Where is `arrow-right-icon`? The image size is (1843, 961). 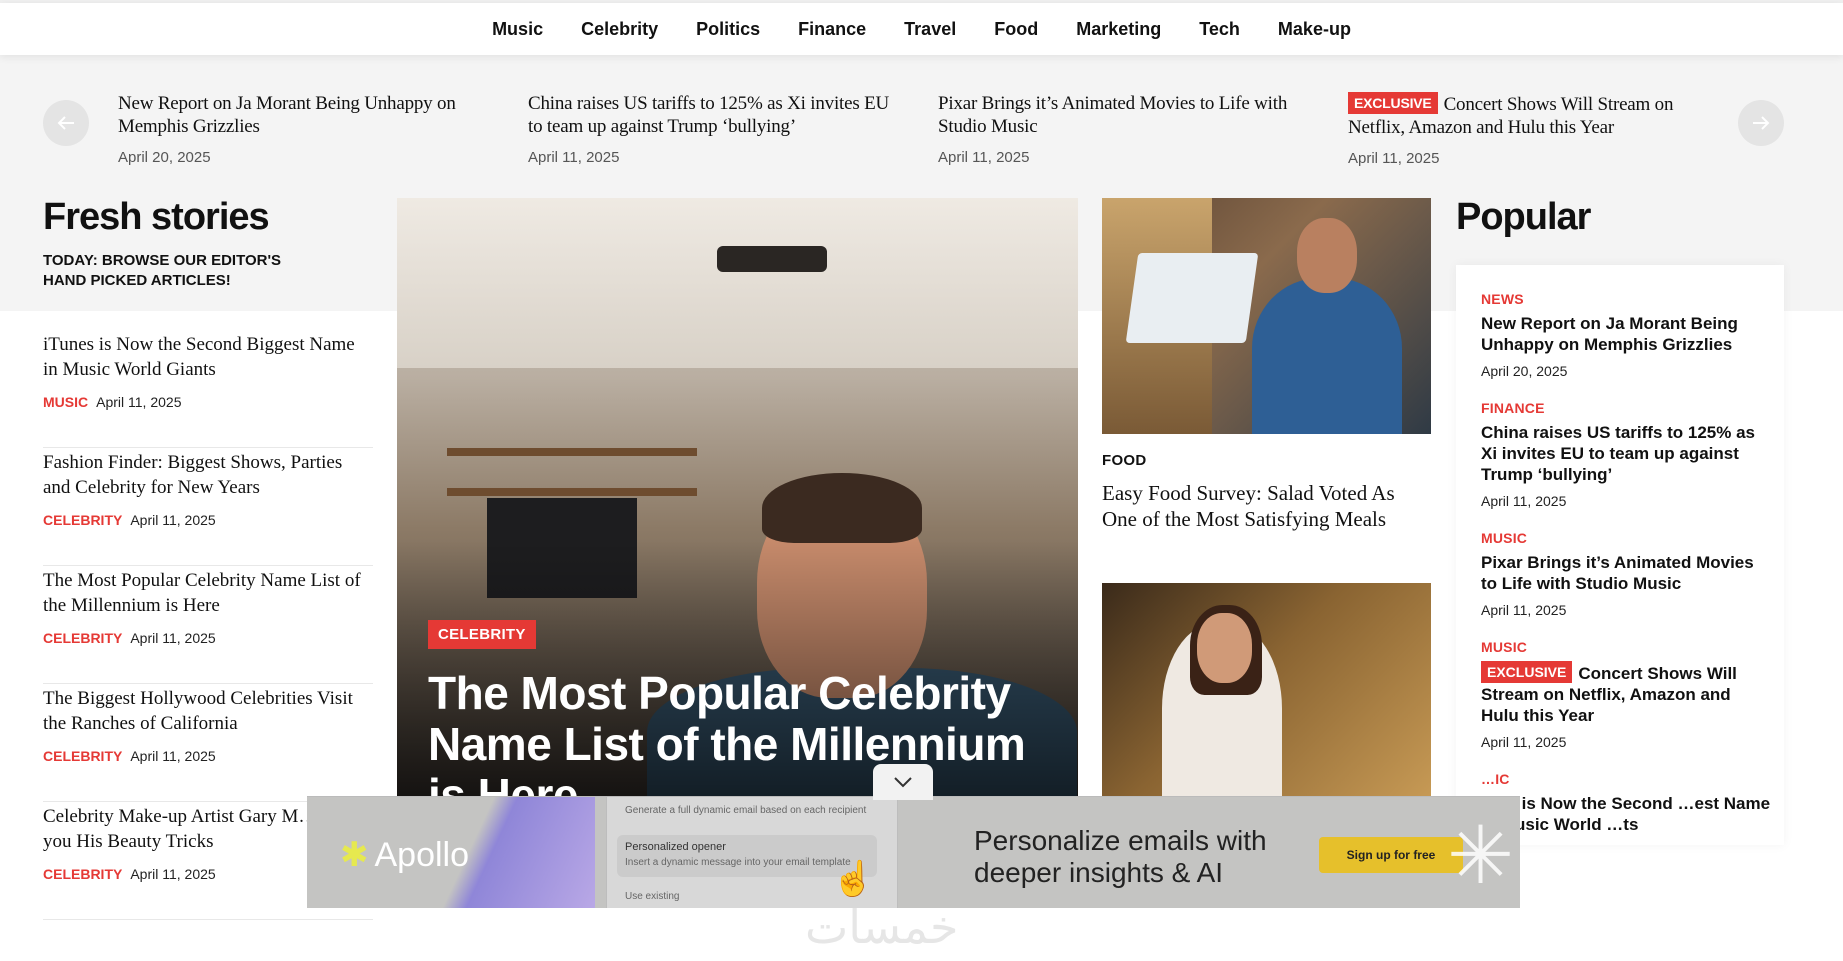
arrow-right-icon is located at coordinates (1761, 123).